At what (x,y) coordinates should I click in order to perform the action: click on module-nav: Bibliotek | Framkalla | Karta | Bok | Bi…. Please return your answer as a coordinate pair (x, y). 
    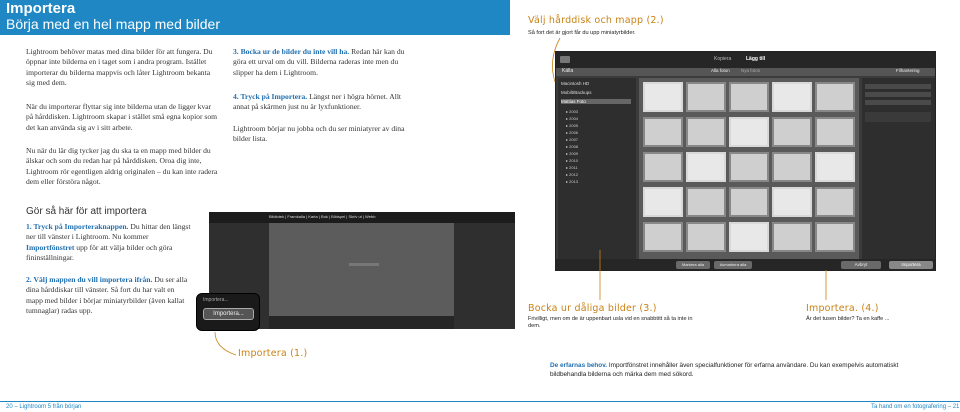
    Looking at the image, I should click on (322, 216).